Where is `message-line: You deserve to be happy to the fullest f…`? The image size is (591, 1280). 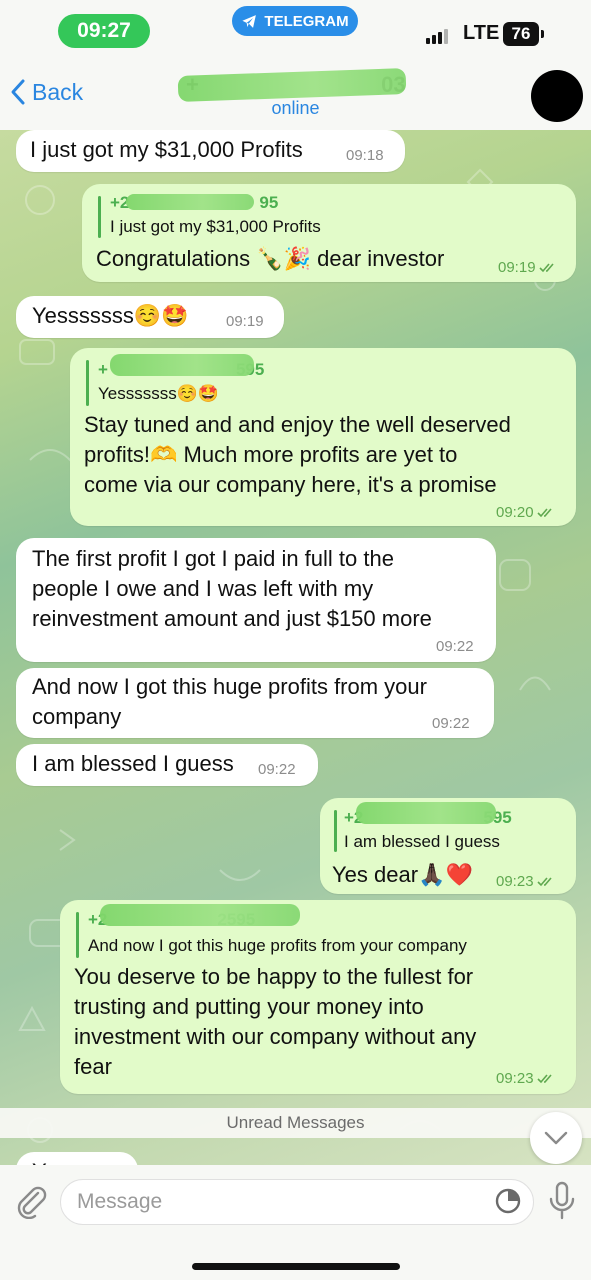
message-line: You deserve to be happy to the fullest f… is located at coordinates (274, 976).